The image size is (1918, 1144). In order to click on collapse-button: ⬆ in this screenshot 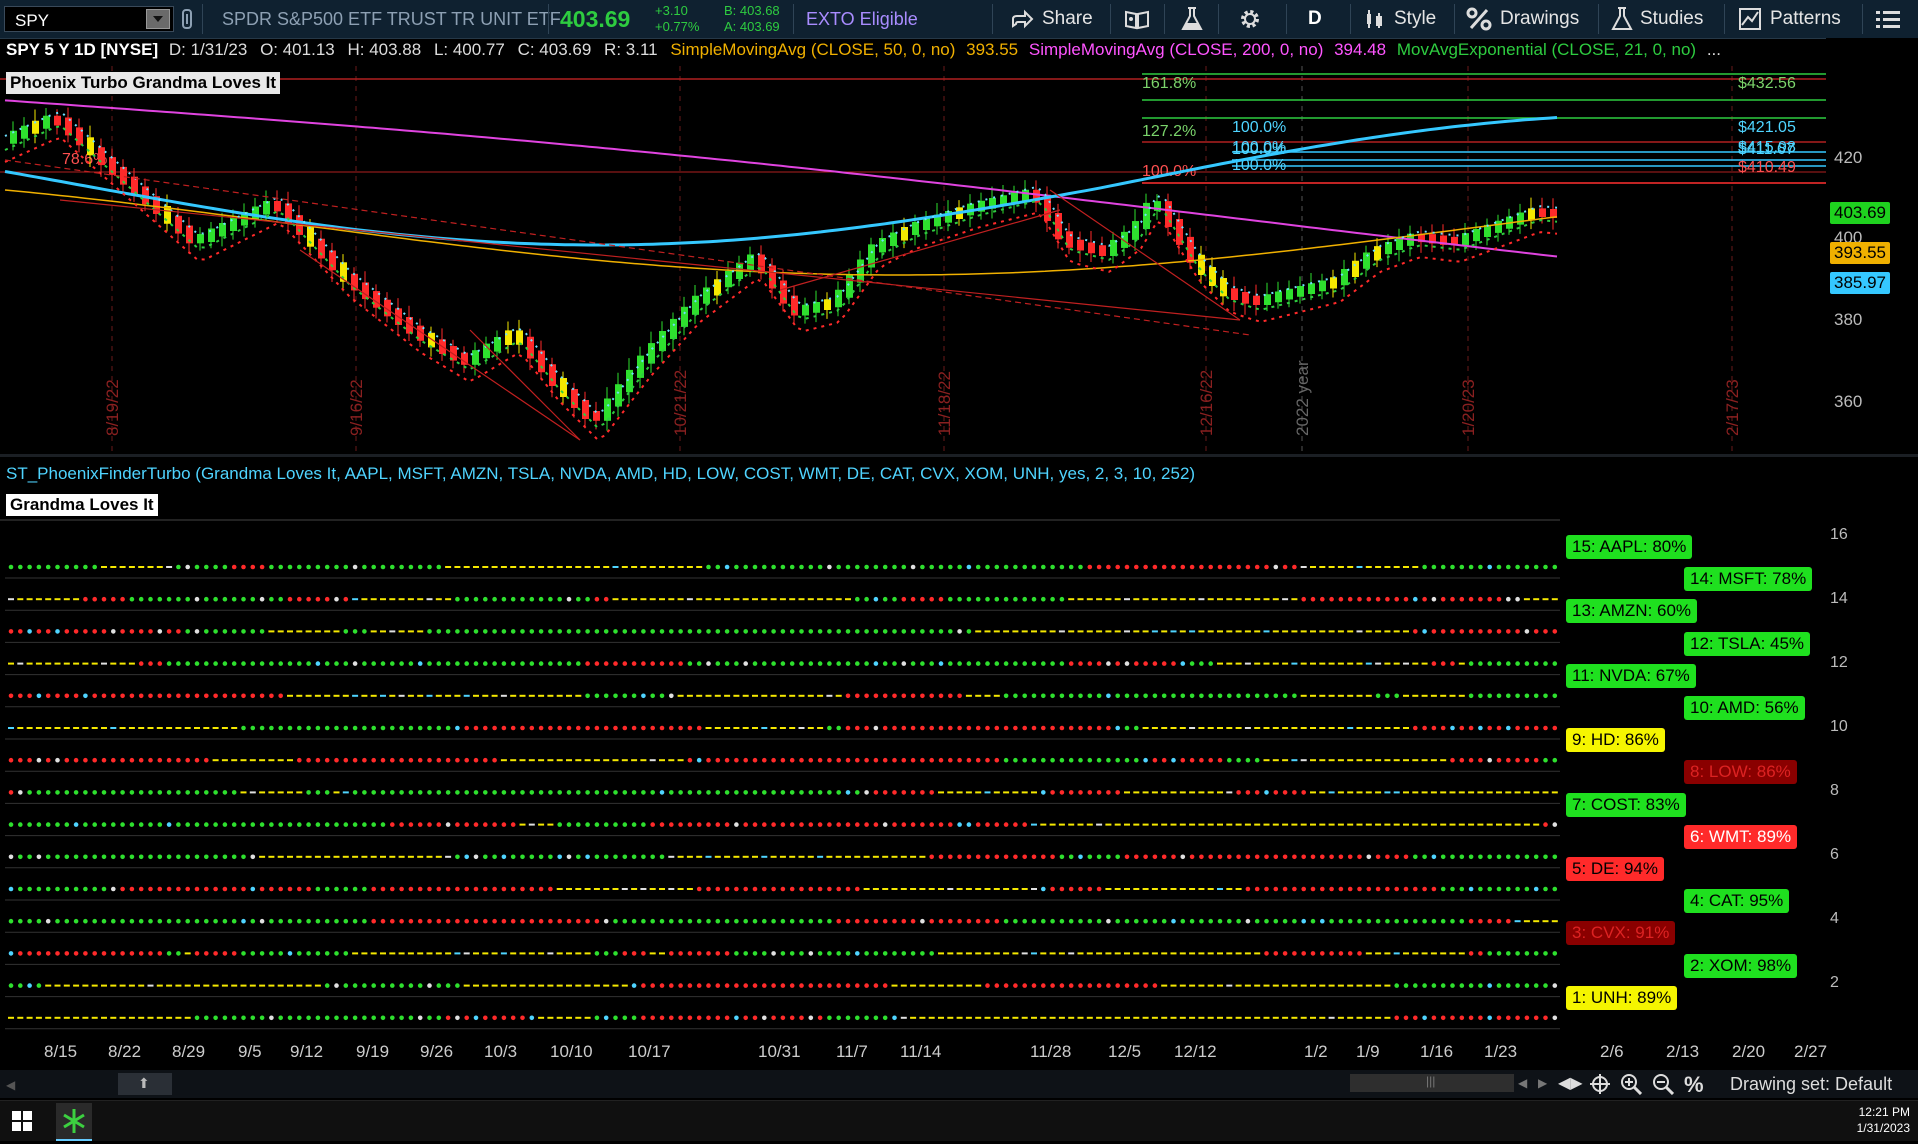, I will do `click(145, 1084)`.